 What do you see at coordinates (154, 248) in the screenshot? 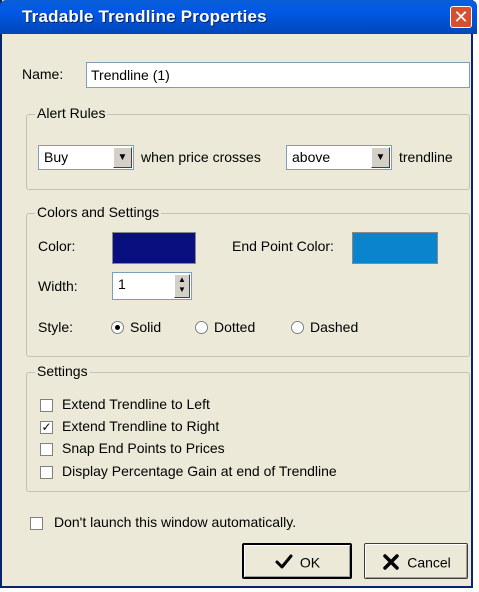
I see `color-swatch` at bounding box center [154, 248].